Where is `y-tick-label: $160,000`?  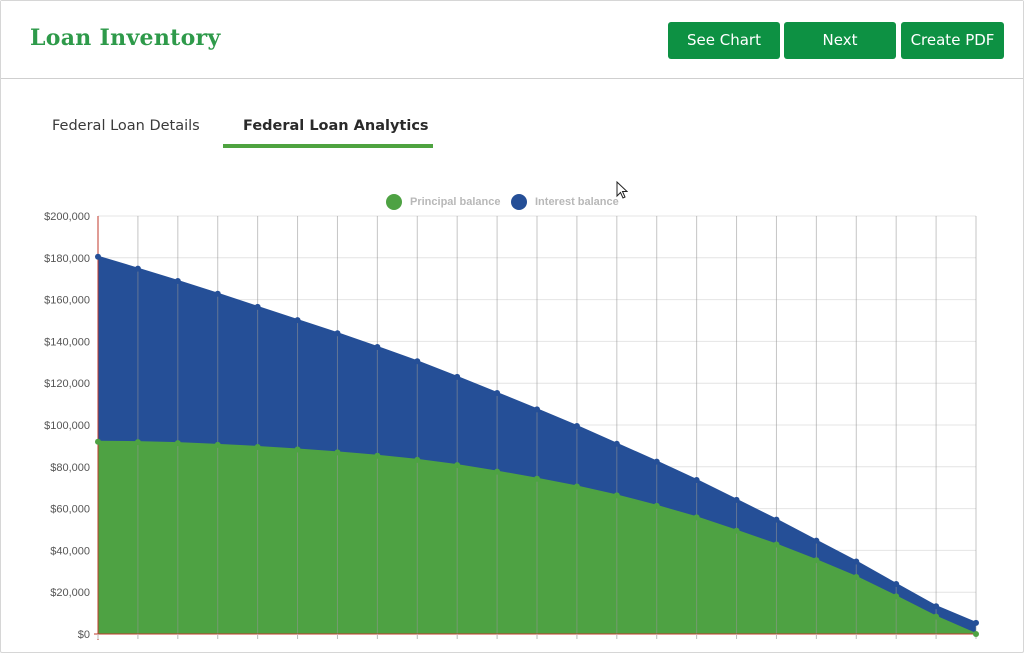 y-tick-label: $160,000 is located at coordinates (67, 301).